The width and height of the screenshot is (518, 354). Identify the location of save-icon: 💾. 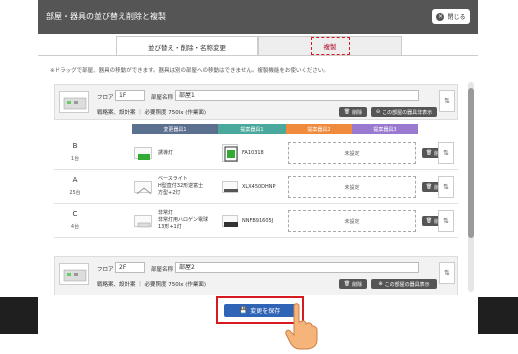
(243, 310).